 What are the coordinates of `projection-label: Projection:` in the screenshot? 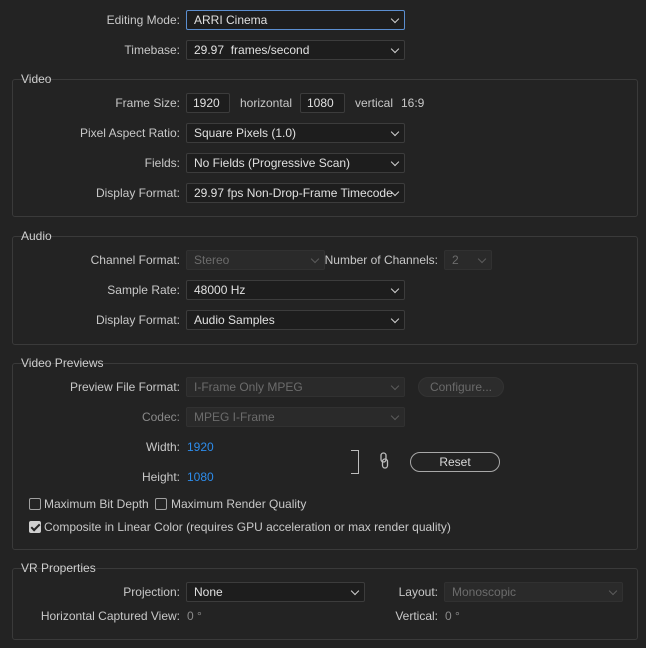 It's located at (151, 592).